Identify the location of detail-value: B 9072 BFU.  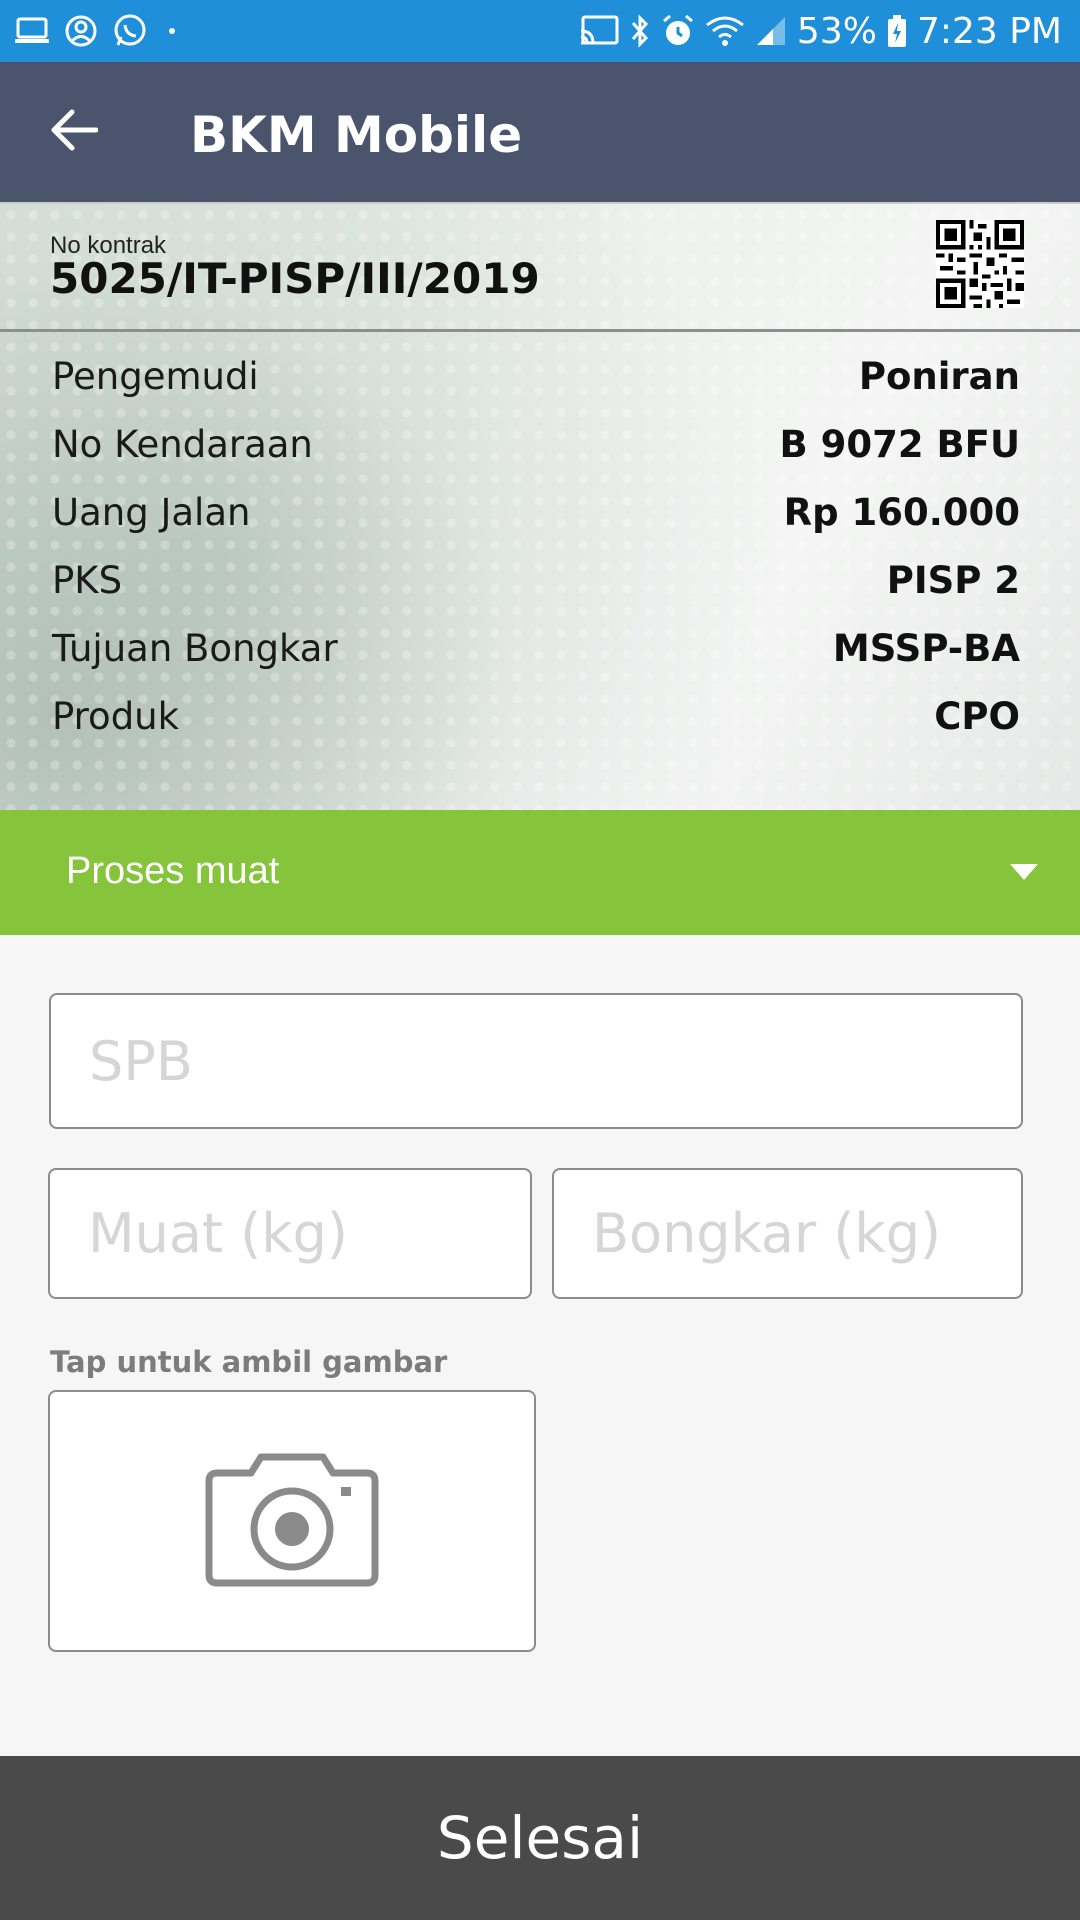
(899, 444).